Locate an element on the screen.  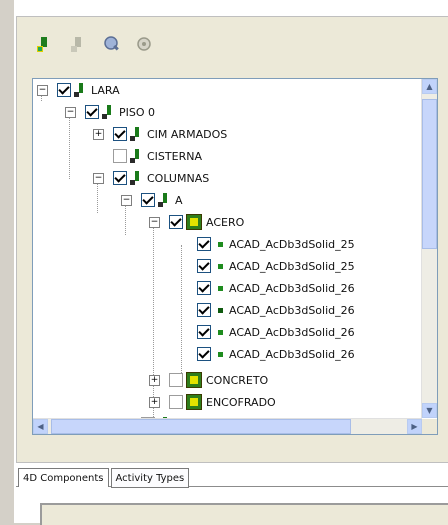
tree-node-piso-0: − PISO 0 is located at coordinates (110, 112).